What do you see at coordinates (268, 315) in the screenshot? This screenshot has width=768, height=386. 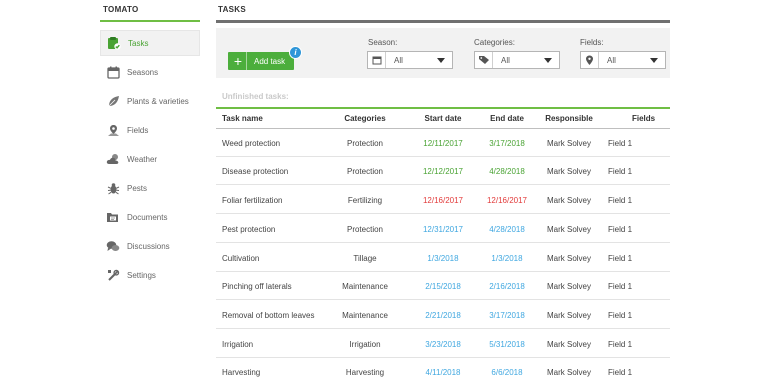 I see `task-name: Removal of bottom leaves` at bounding box center [268, 315].